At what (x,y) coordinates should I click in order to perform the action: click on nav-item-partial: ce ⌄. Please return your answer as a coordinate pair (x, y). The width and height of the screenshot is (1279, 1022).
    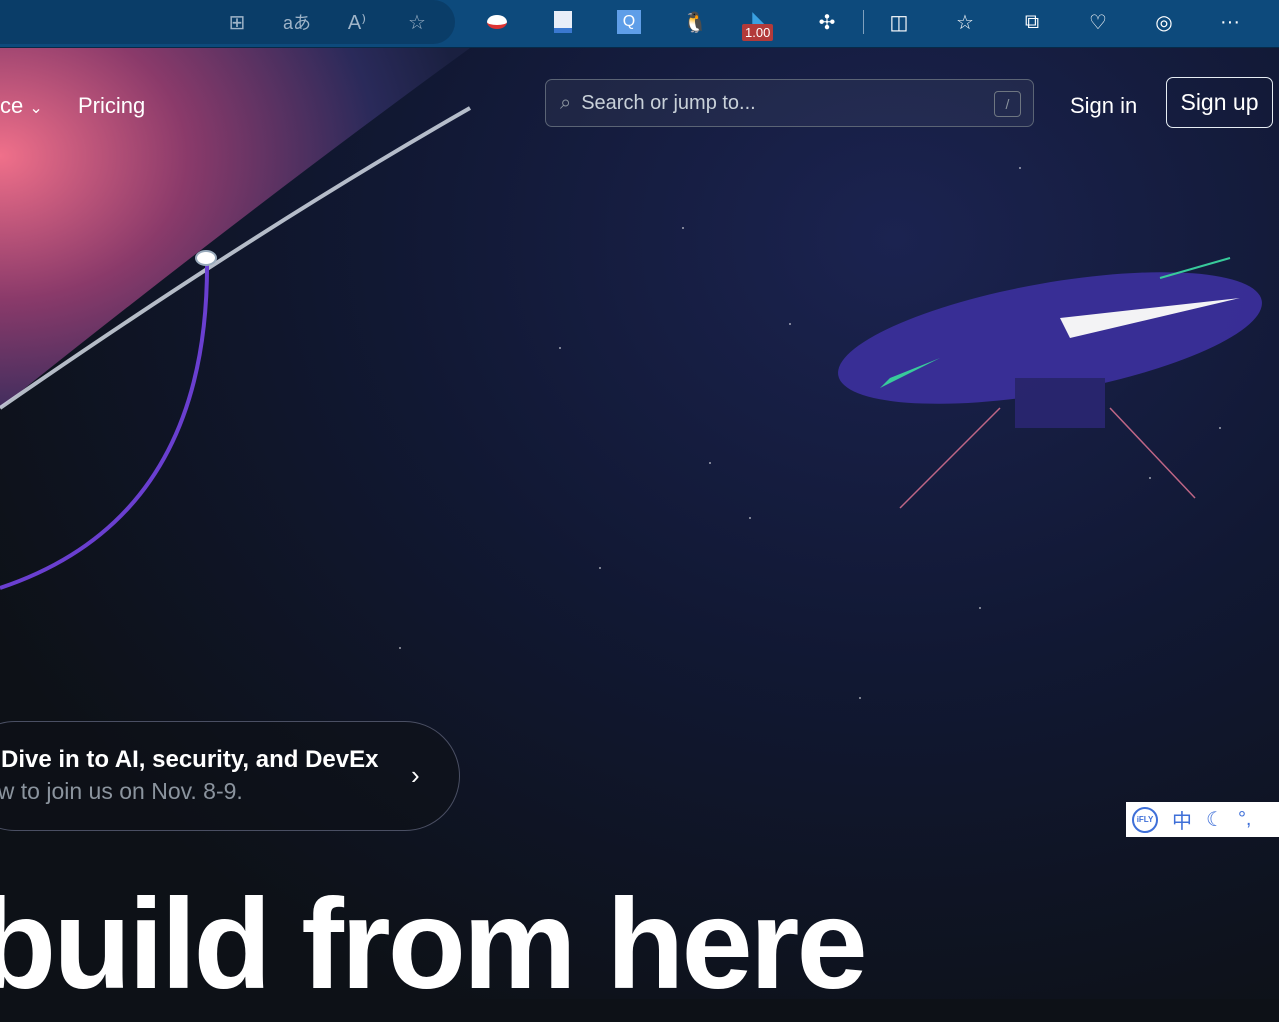
    Looking at the image, I should click on (21, 106).